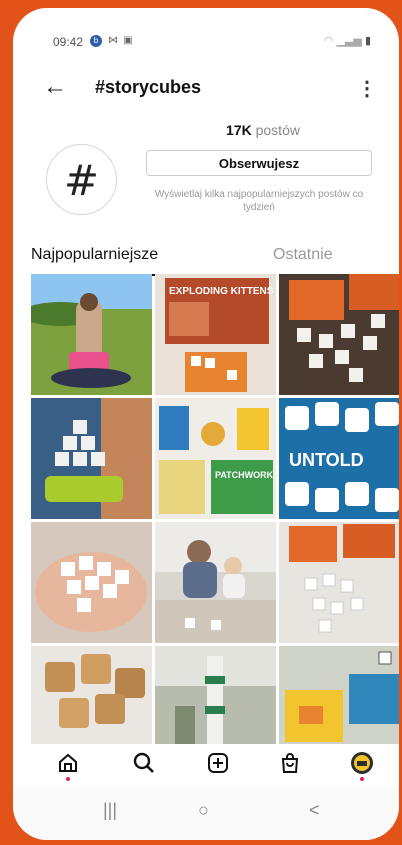  I want to click on post-tile: PATCHWORK, so click(215, 458).